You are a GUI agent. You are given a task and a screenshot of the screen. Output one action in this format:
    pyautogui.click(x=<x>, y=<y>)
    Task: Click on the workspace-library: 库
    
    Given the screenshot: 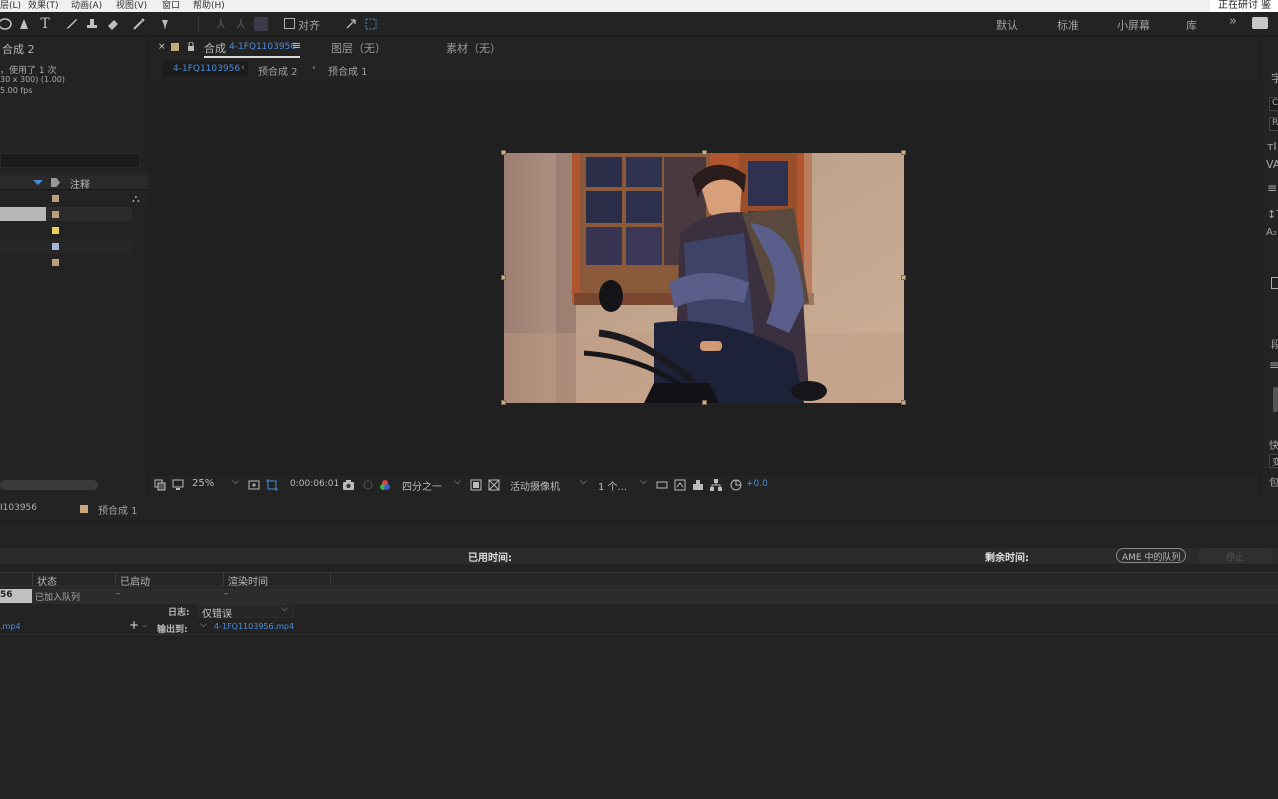 What is the action you would take?
    pyautogui.click(x=1191, y=25)
    